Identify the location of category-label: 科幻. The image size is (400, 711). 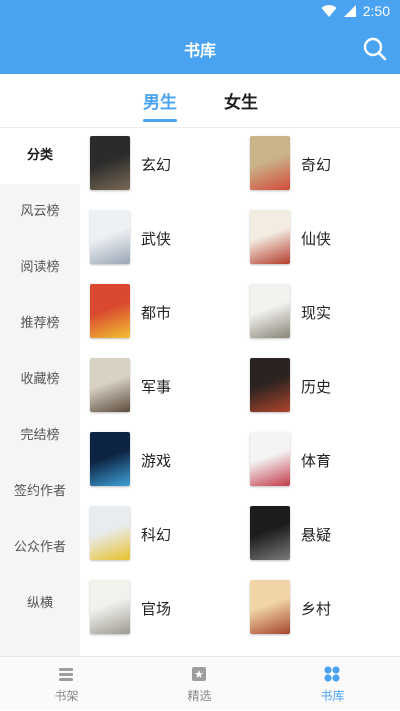
(156, 535).